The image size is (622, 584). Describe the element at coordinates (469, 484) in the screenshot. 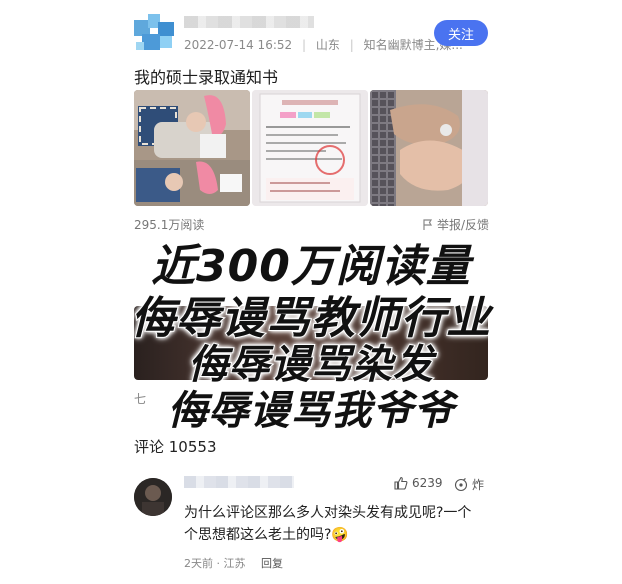

I see `fry-button: 炸` at that location.